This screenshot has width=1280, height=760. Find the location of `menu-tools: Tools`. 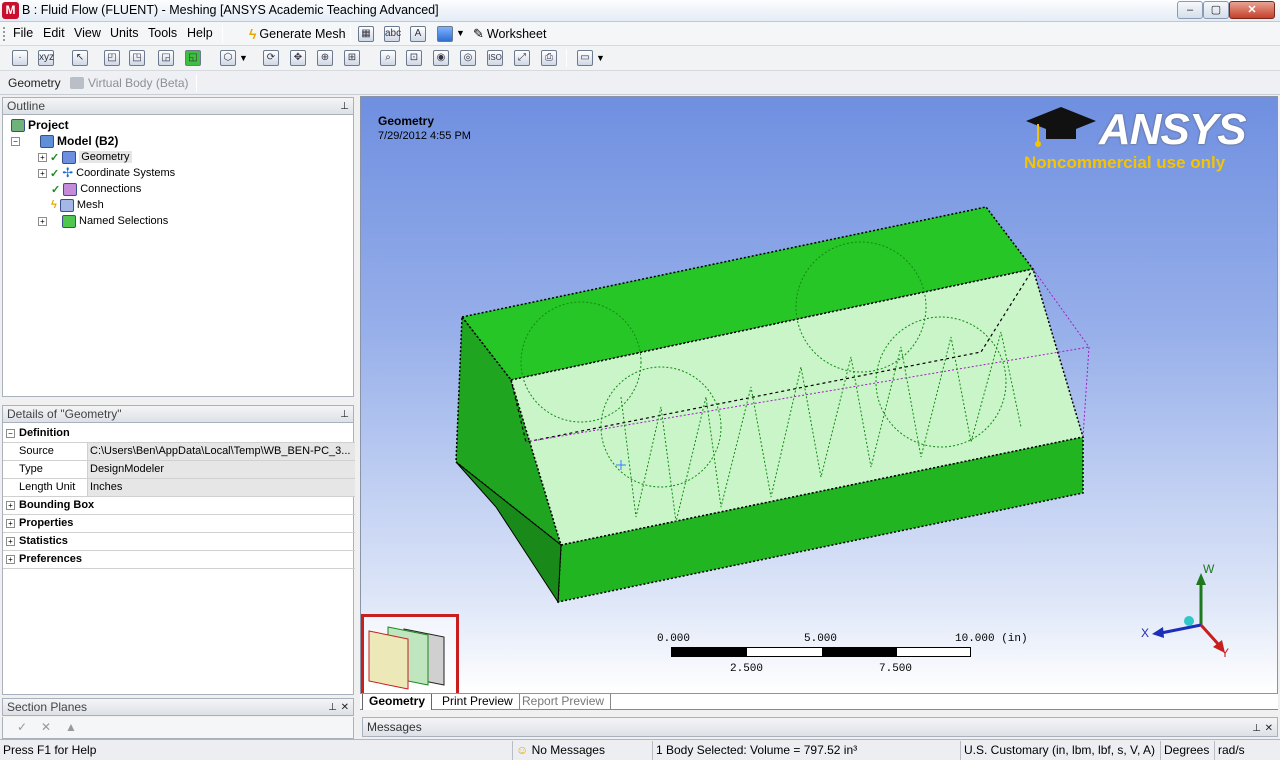

menu-tools: Tools is located at coordinates (162, 33).